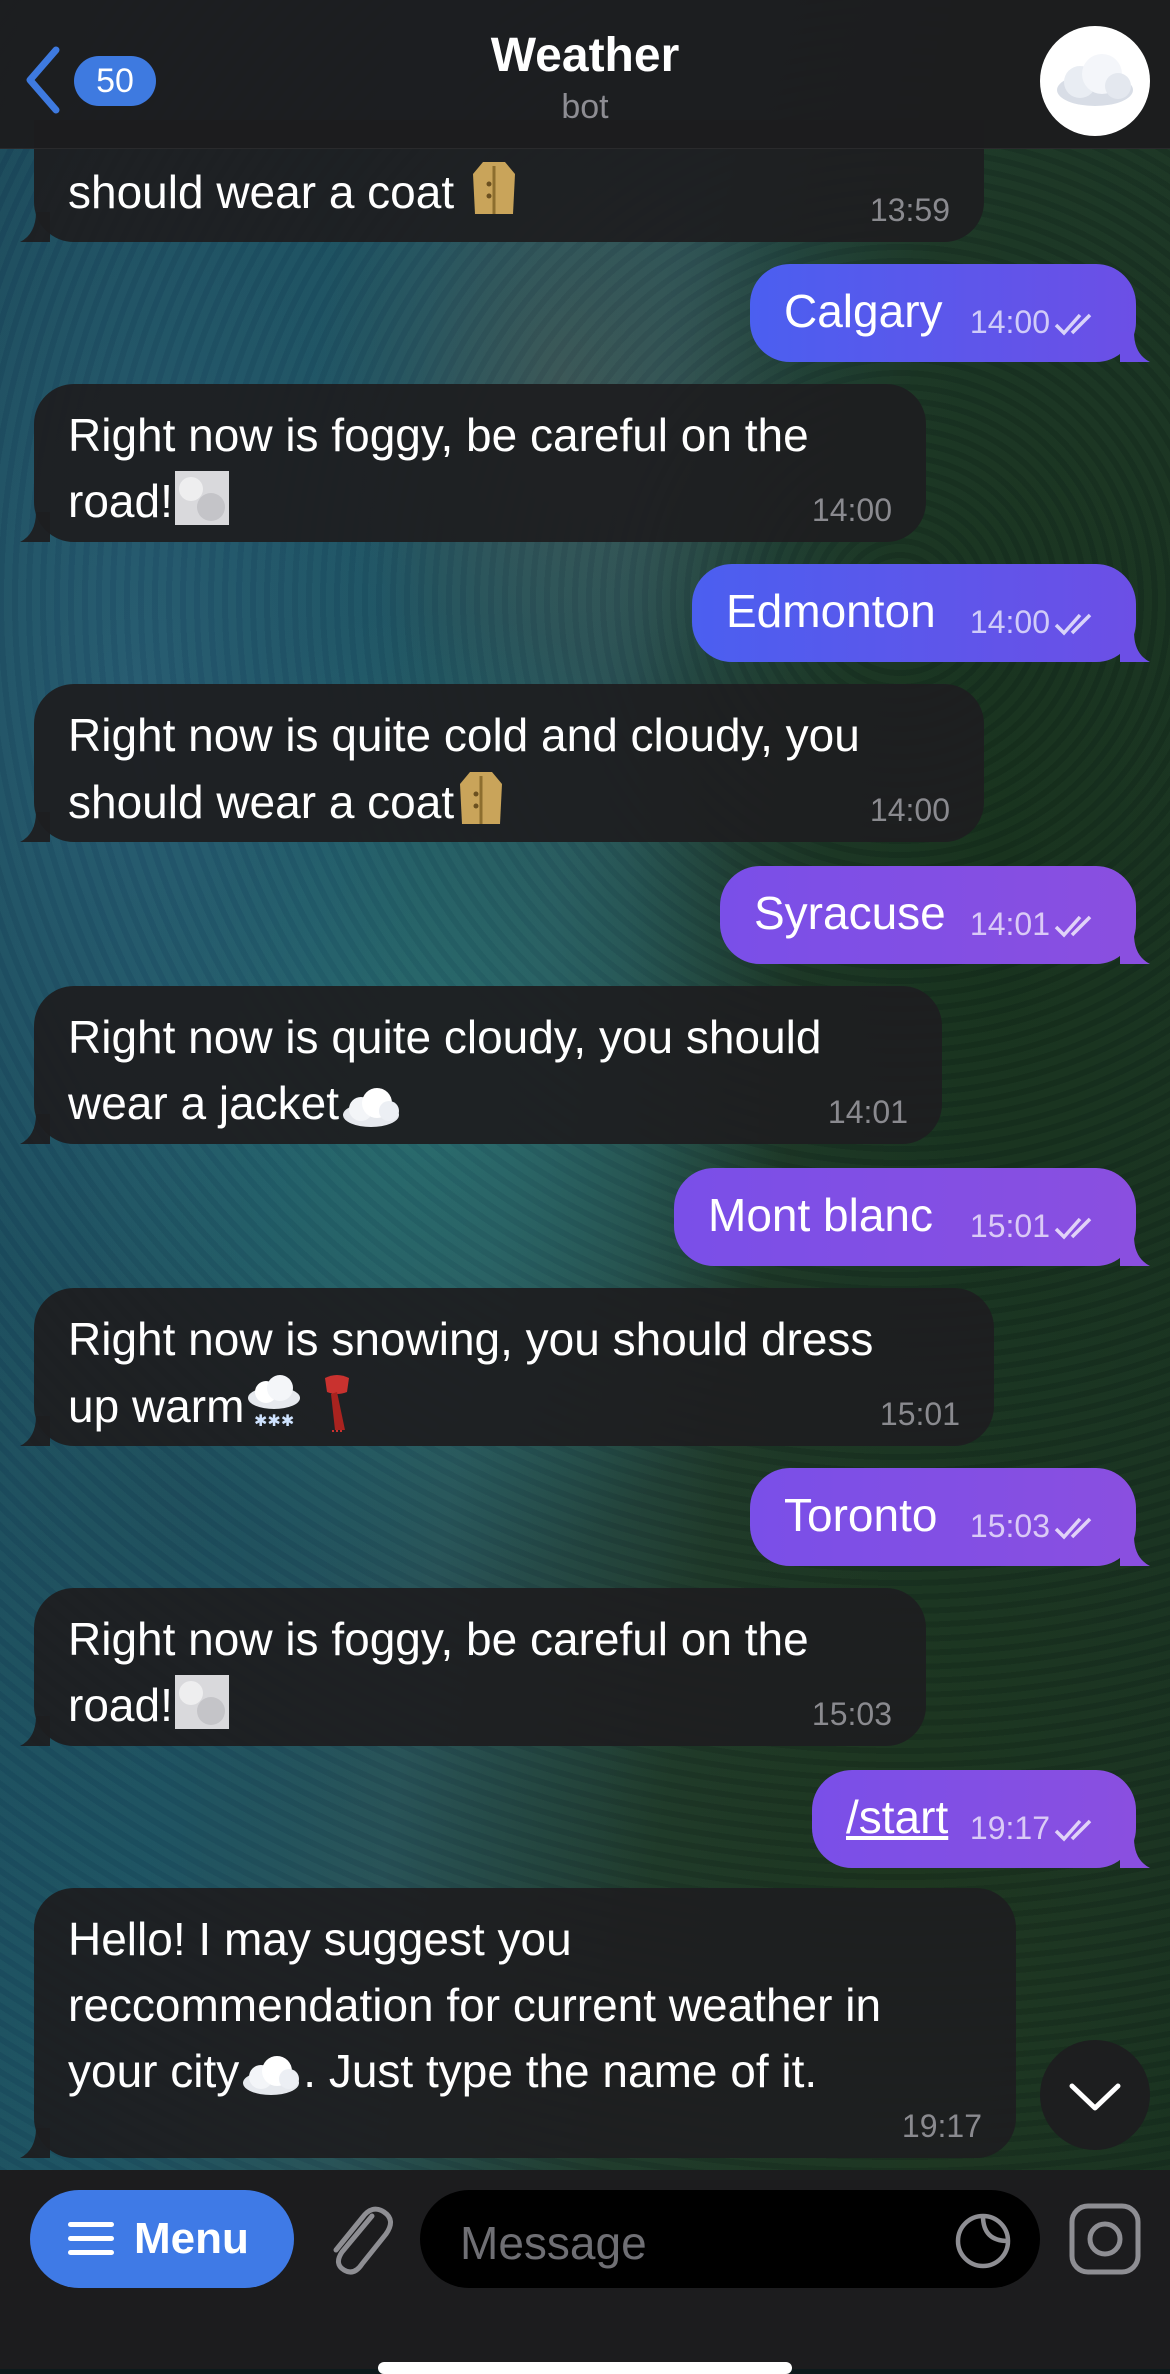 This screenshot has width=1170, height=2374. Describe the element at coordinates (471, 1339) in the screenshot. I see `message-text: Right now is snowing, you should dress` at that location.